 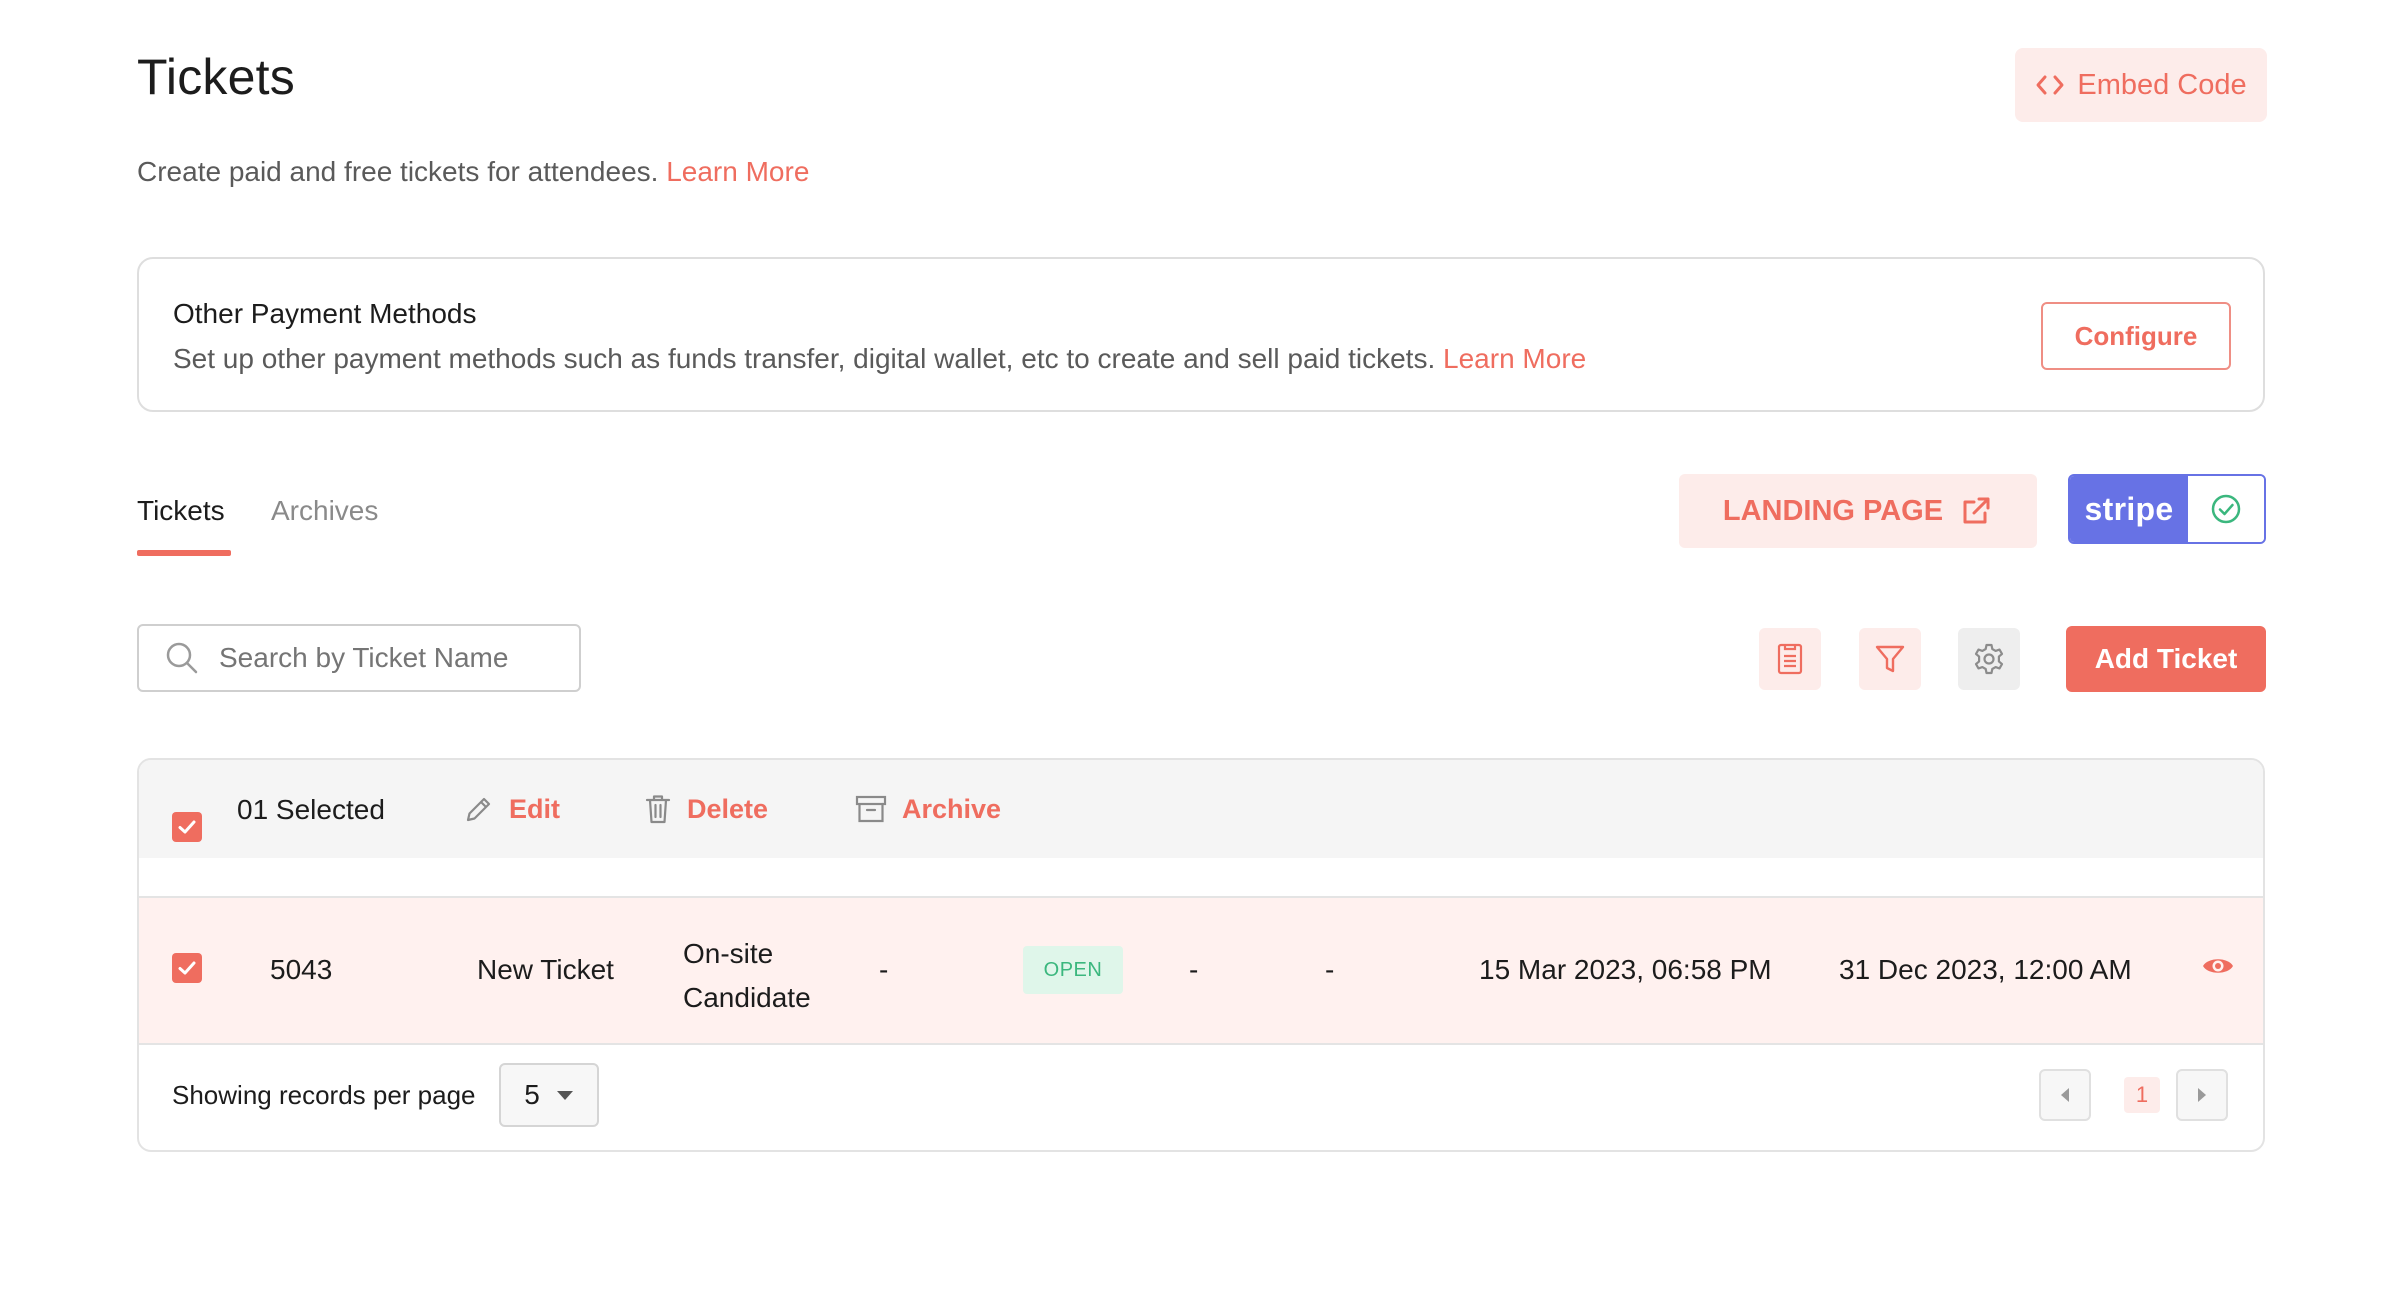 I want to click on external-link-icon, so click(x=1976, y=511).